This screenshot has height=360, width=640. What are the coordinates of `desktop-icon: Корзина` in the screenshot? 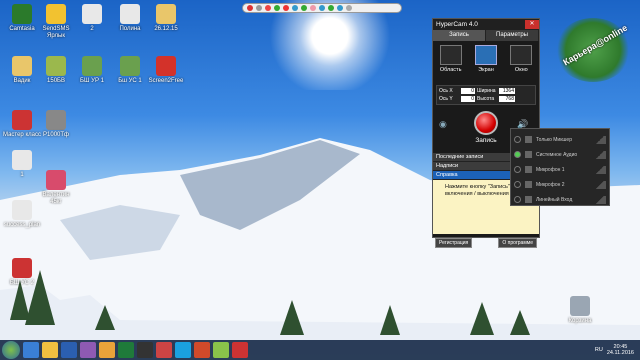 It's located at (580, 310).